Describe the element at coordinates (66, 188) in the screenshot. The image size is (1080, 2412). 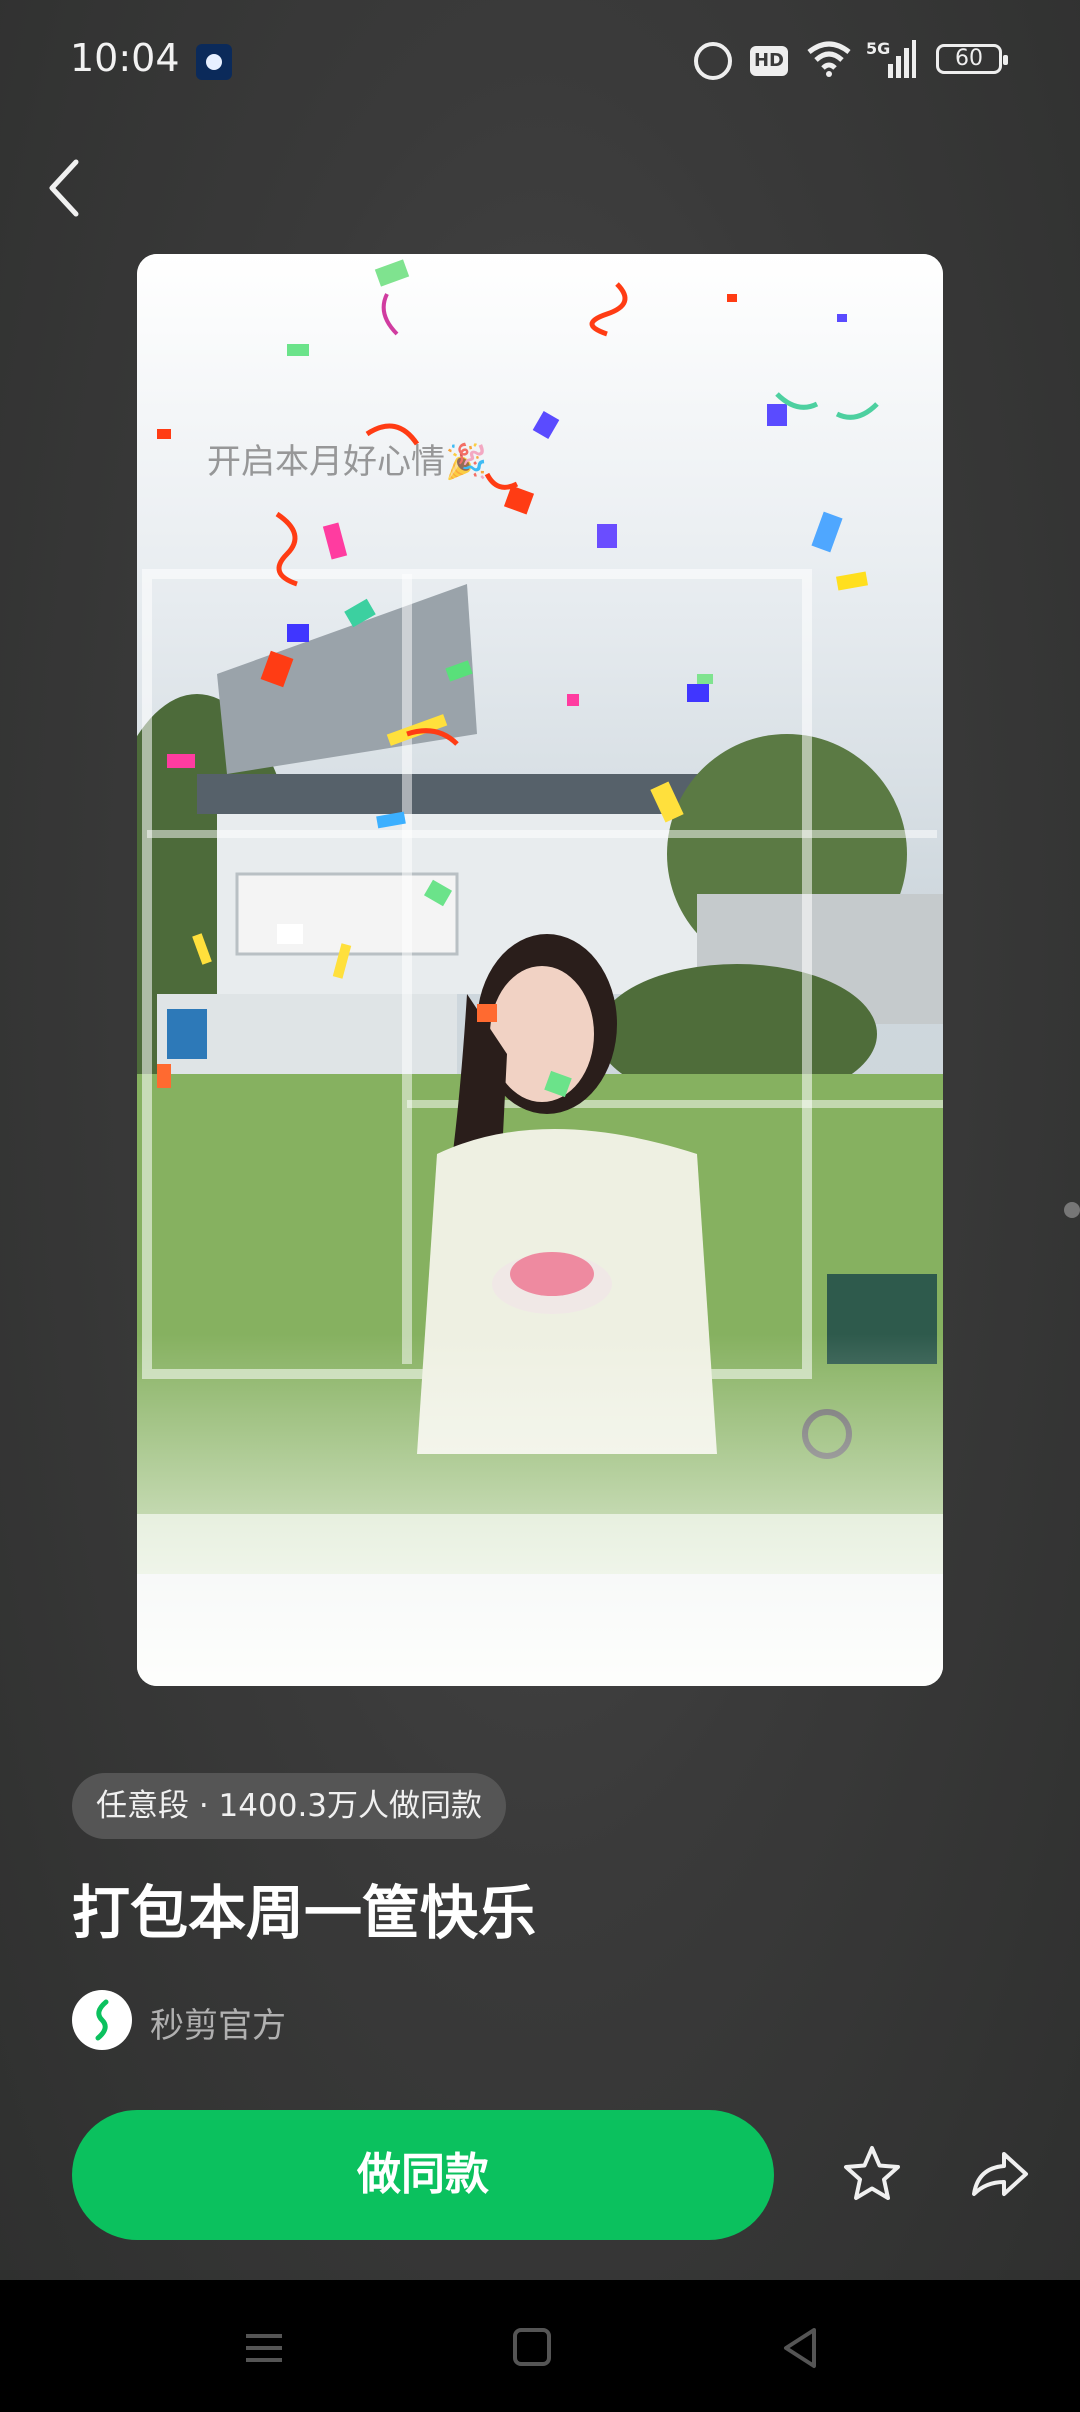
I see `back-button` at that location.